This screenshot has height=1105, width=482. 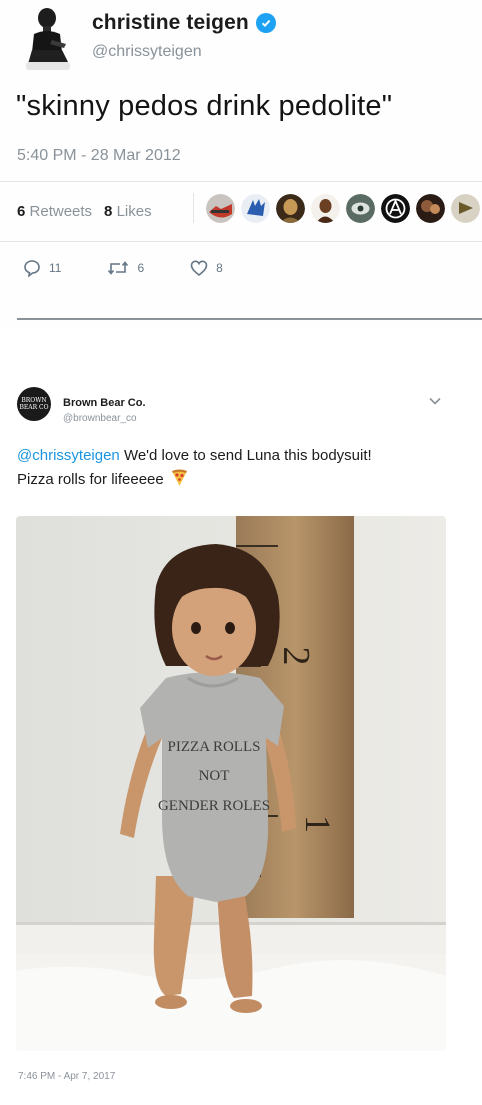 What do you see at coordinates (245, 455) in the screenshot?
I see `tweet-text-line1: We'd love to send Luna this bodysuit!` at bounding box center [245, 455].